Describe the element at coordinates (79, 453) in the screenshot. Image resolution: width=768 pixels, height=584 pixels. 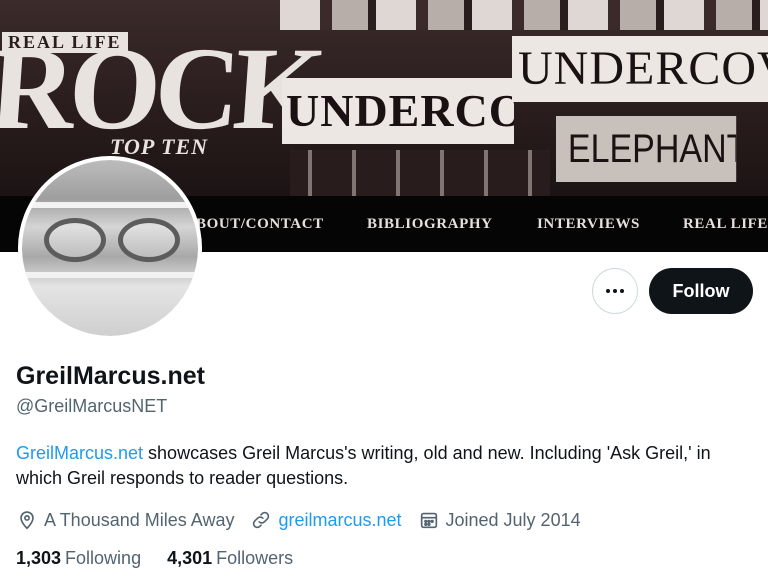
I see `bio-link: GreilMarcus.net` at that location.